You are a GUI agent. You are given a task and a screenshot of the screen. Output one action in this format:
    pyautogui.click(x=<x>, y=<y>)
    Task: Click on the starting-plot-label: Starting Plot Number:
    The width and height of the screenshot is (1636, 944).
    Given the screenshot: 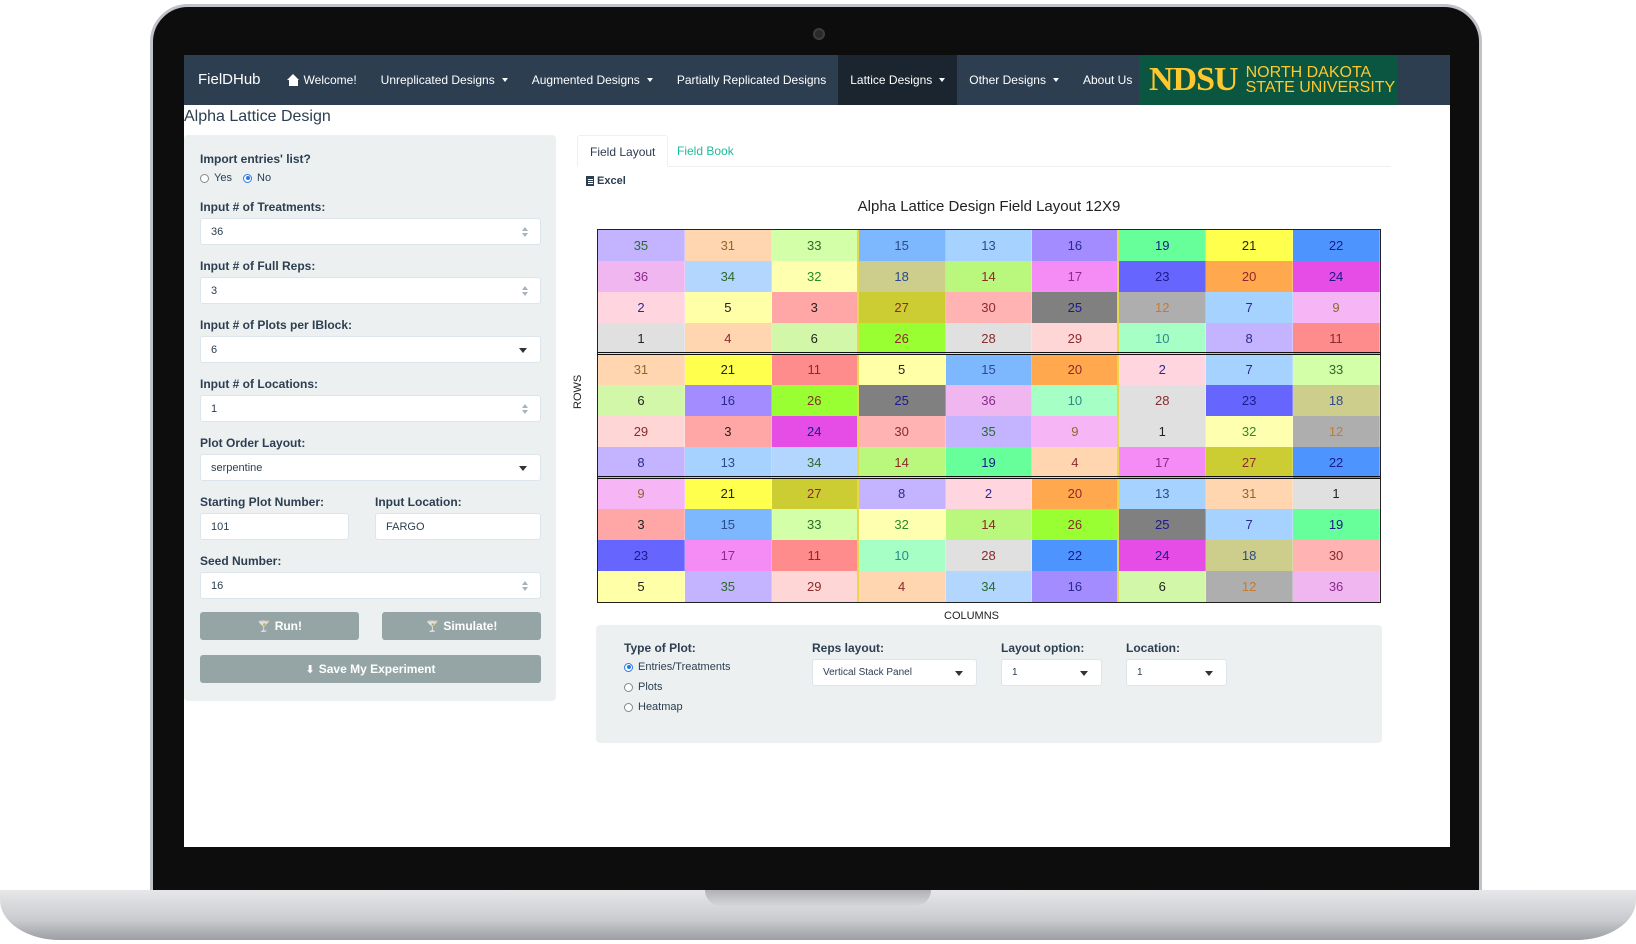 What is the action you would take?
    pyautogui.click(x=262, y=502)
    